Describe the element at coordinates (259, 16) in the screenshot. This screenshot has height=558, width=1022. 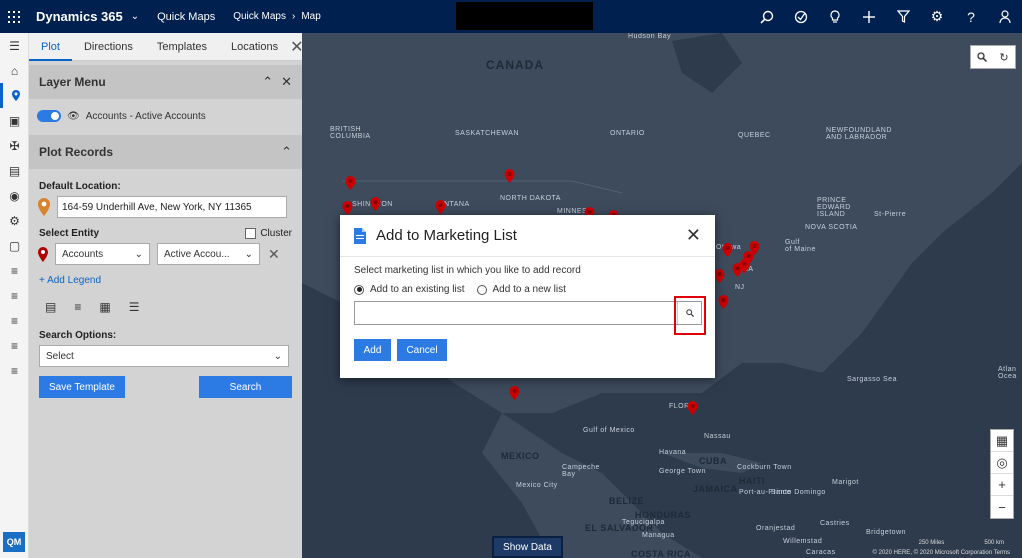
I see `breadcrumb-item: Quick Maps` at that location.